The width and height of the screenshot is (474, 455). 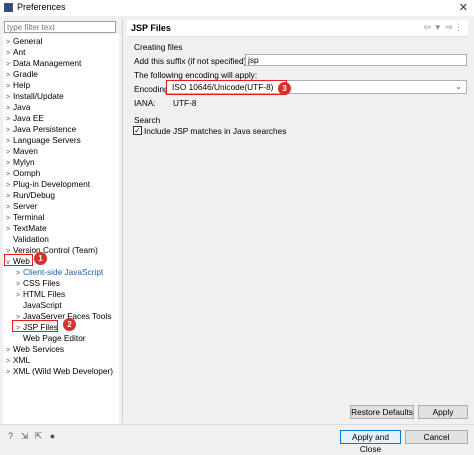 I want to click on preference-recorder-icon: ●, so click(x=52, y=436).